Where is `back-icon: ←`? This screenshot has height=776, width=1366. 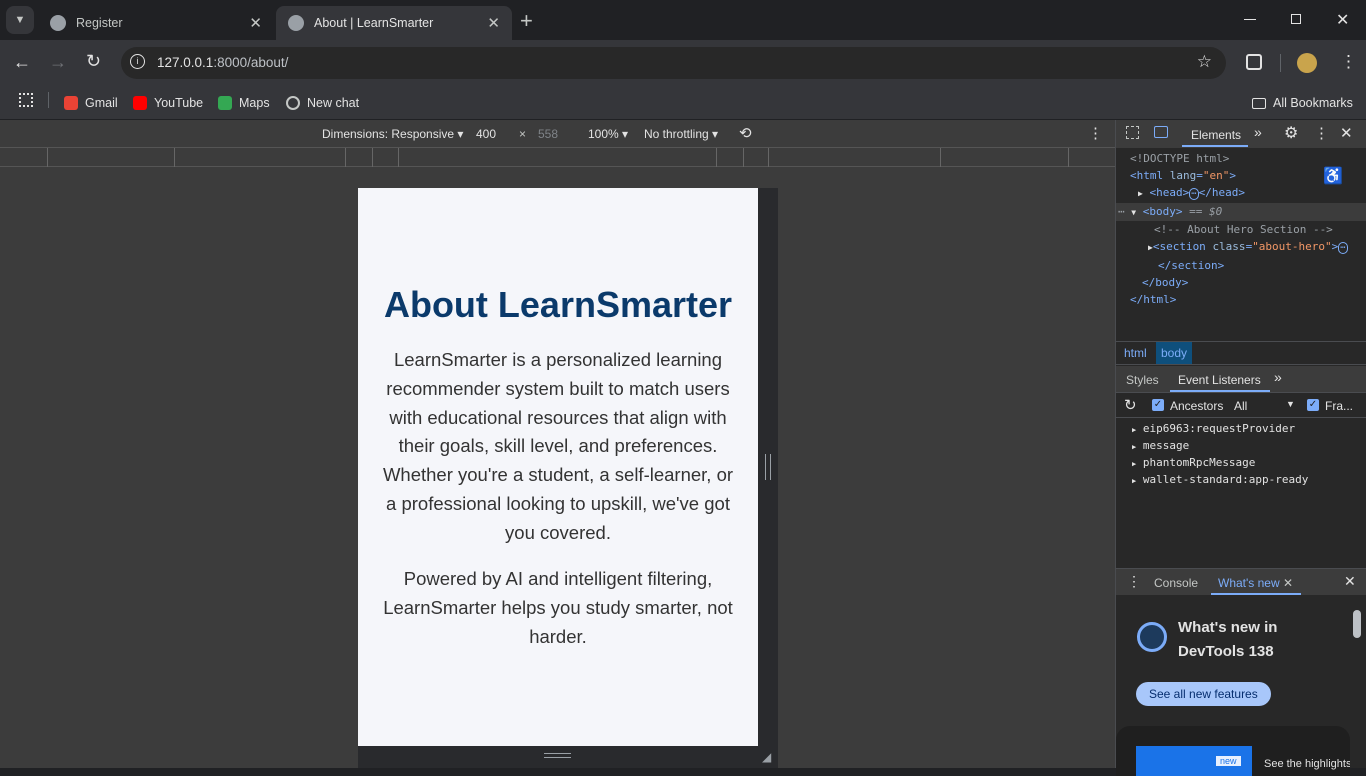
back-icon: ← is located at coordinates (22, 62).